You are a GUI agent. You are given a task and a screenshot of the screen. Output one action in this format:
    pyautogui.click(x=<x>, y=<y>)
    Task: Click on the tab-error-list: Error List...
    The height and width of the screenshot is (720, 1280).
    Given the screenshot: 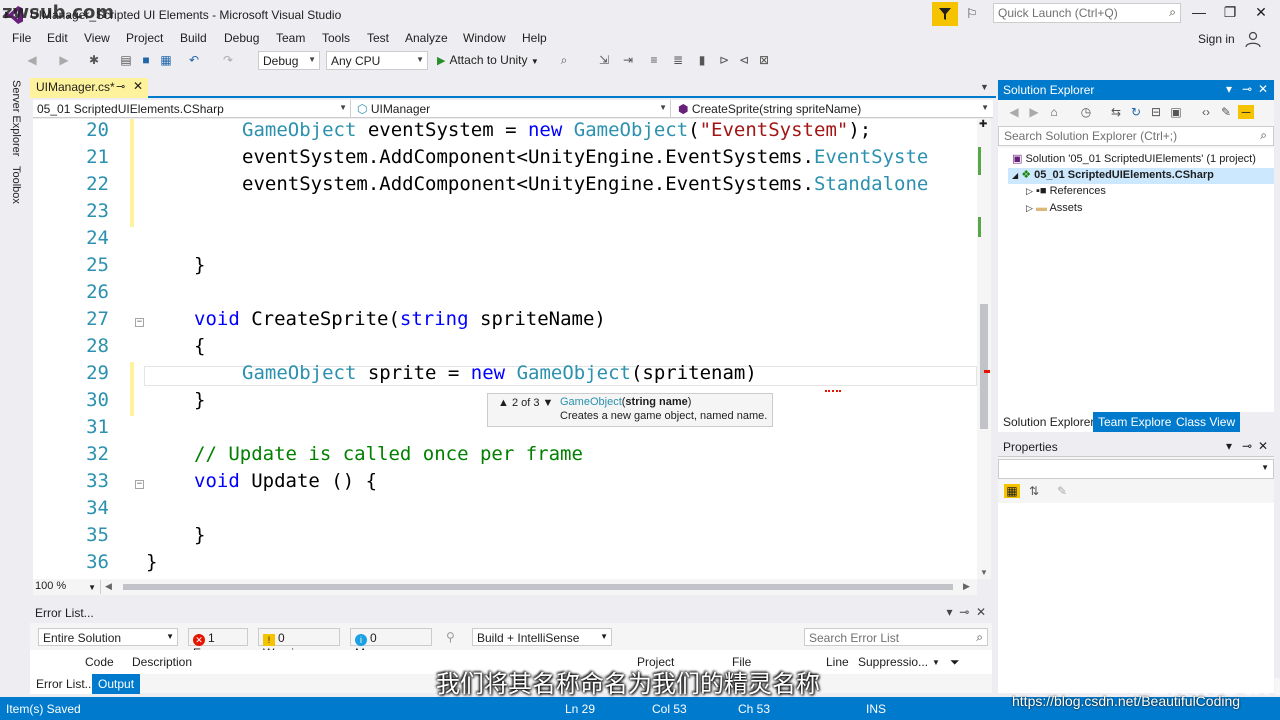 What is the action you would take?
    pyautogui.click(x=65, y=684)
    